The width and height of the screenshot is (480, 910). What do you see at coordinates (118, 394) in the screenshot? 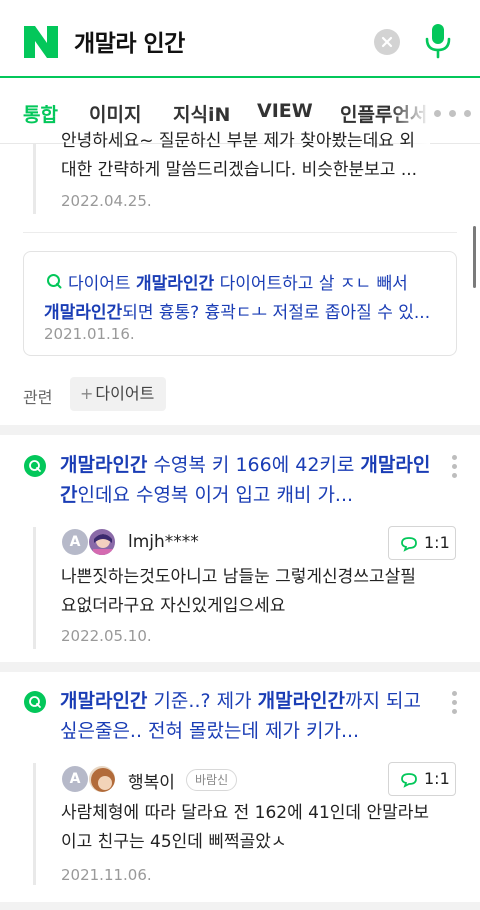
I see `related-chip-diet: + 다이어트` at bounding box center [118, 394].